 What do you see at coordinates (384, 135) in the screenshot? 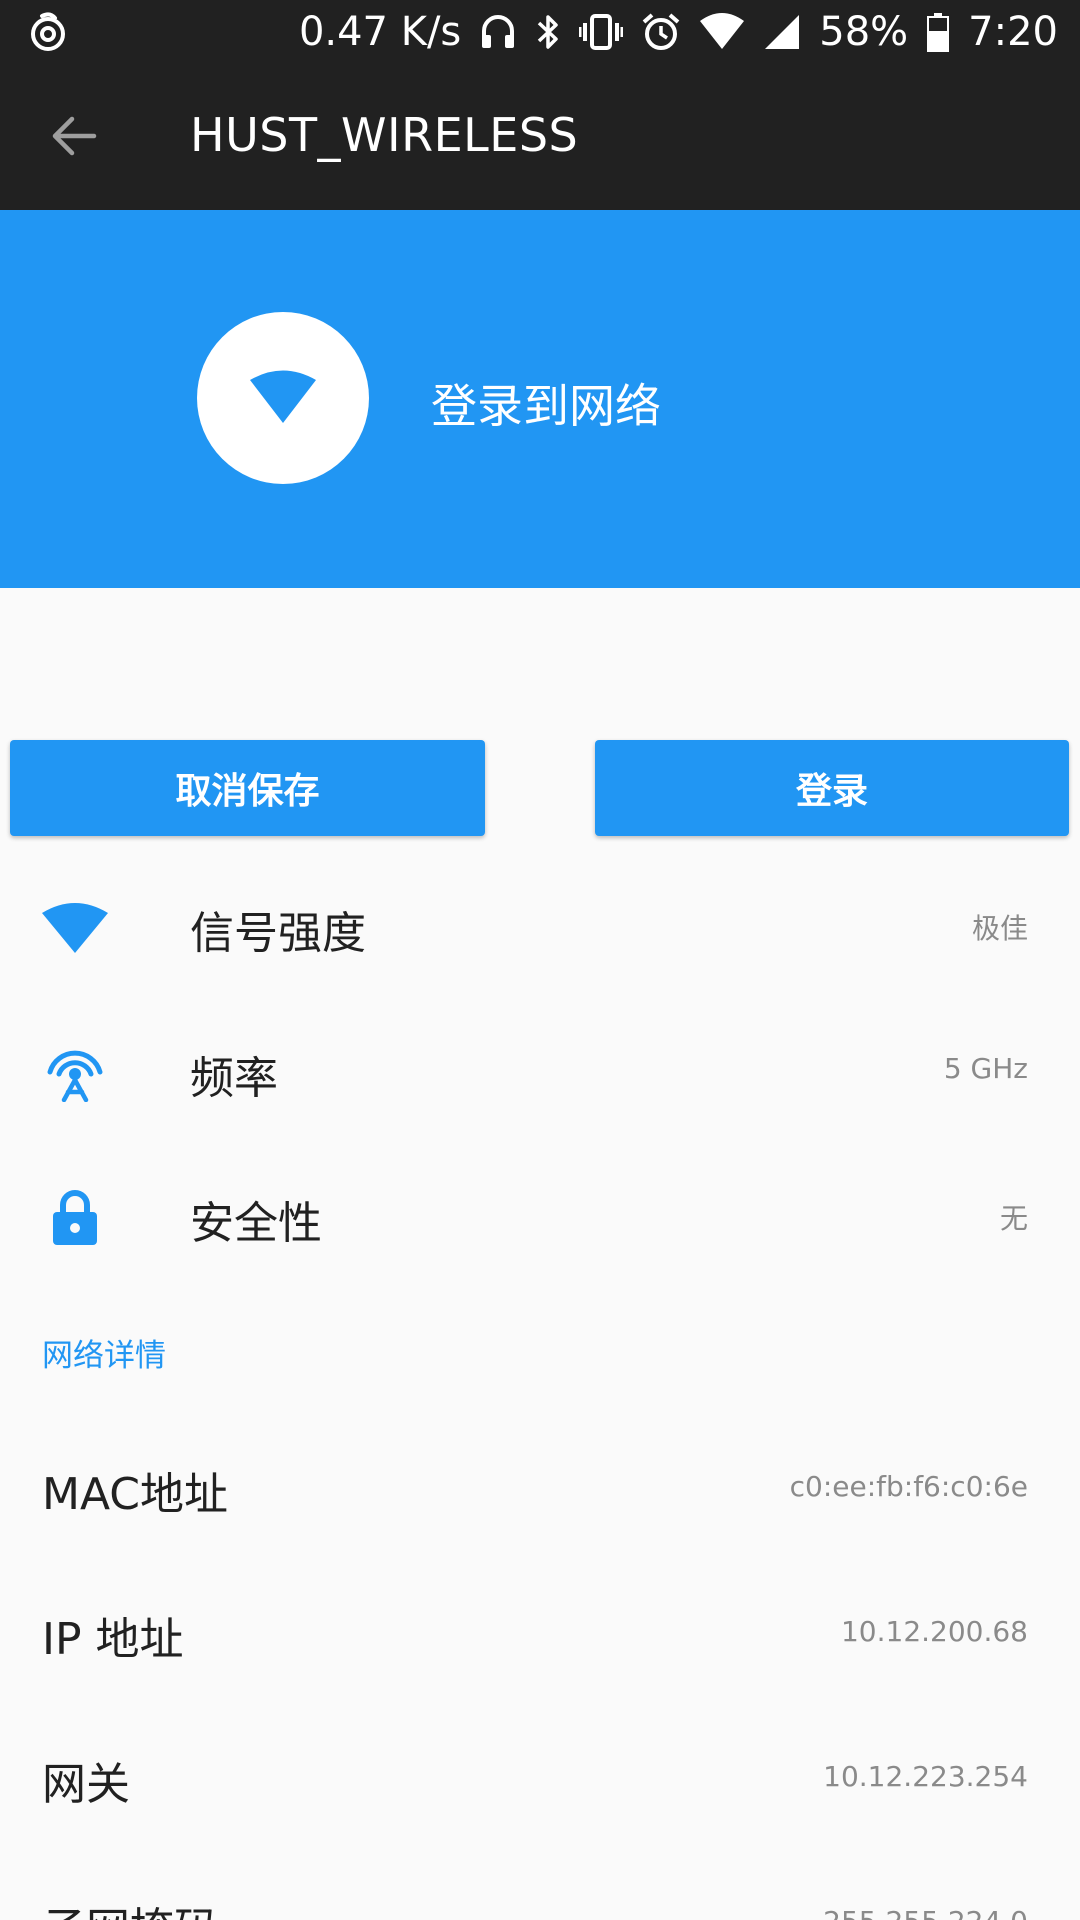
I see `page-title: HUST_WIRELESS` at bounding box center [384, 135].